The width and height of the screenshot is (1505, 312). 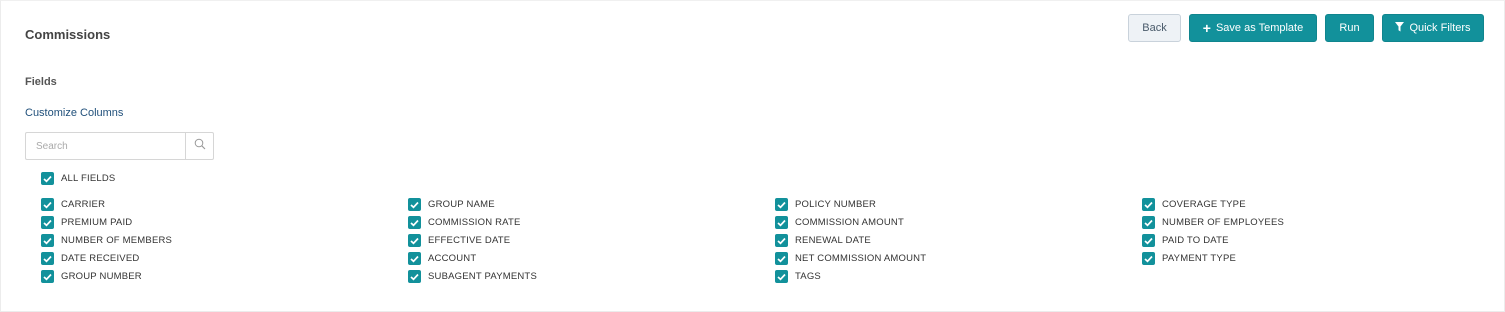 I want to click on field-checkbox-label: GROUP NUMBER, so click(x=101, y=276).